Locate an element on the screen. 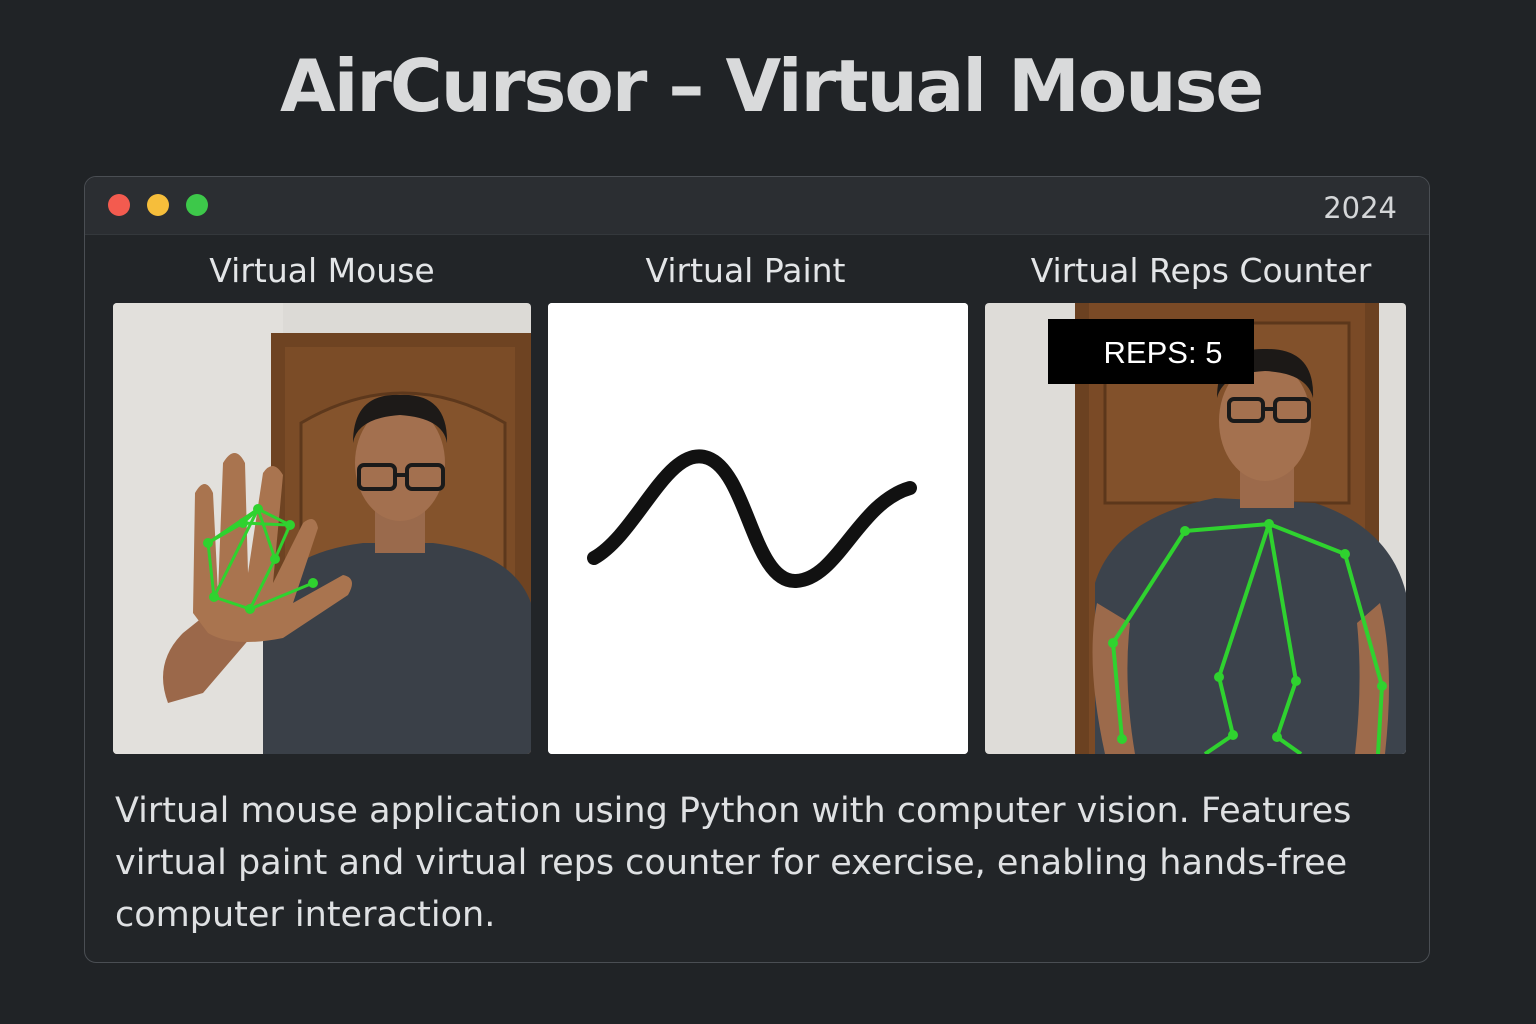  virtual-reps-counter-feed: REPS: 5 is located at coordinates (1195, 528).